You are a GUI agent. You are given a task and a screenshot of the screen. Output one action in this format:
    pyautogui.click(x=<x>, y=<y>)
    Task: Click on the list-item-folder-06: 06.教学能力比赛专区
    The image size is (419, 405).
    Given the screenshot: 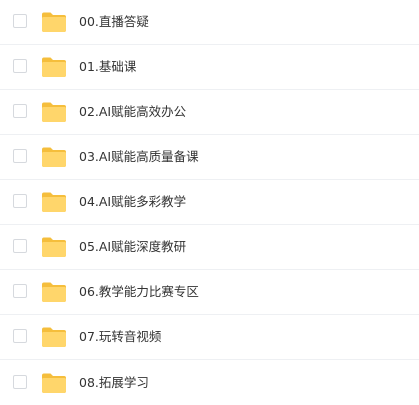 What is the action you would take?
    pyautogui.click(x=209, y=292)
    